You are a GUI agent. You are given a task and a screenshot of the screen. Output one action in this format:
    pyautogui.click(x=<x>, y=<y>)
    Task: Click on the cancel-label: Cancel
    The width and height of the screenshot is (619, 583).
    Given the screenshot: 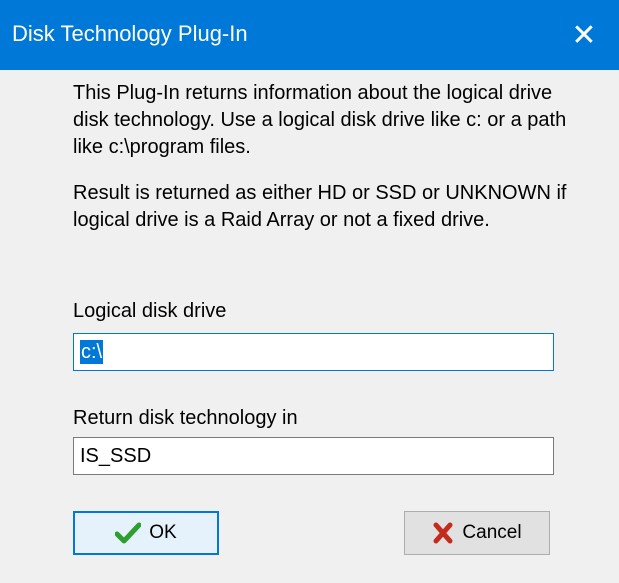 What is the action you would take?
    pyautogui.click(x=492, y=532)
    